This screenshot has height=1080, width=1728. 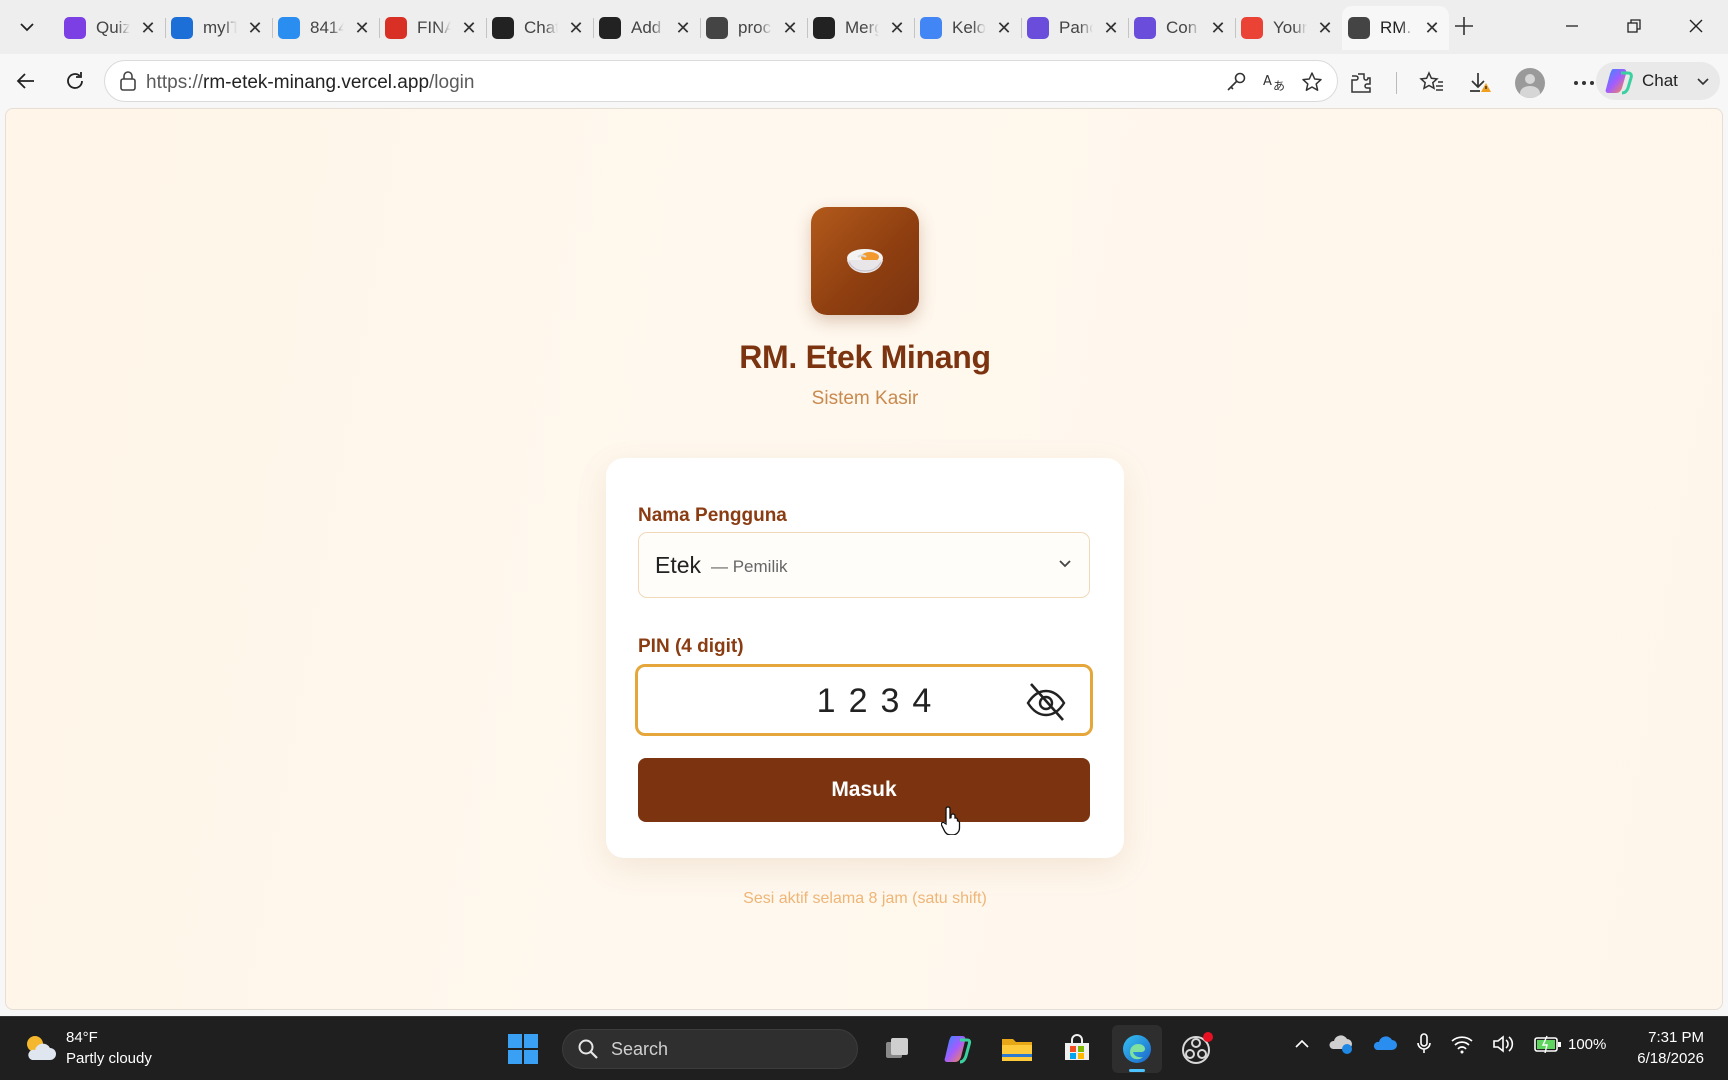 What do you see at coordinates (218, 28) in the screenshot?
I see `browser-tab: myIT ✕` at bounding box center [218, 28].